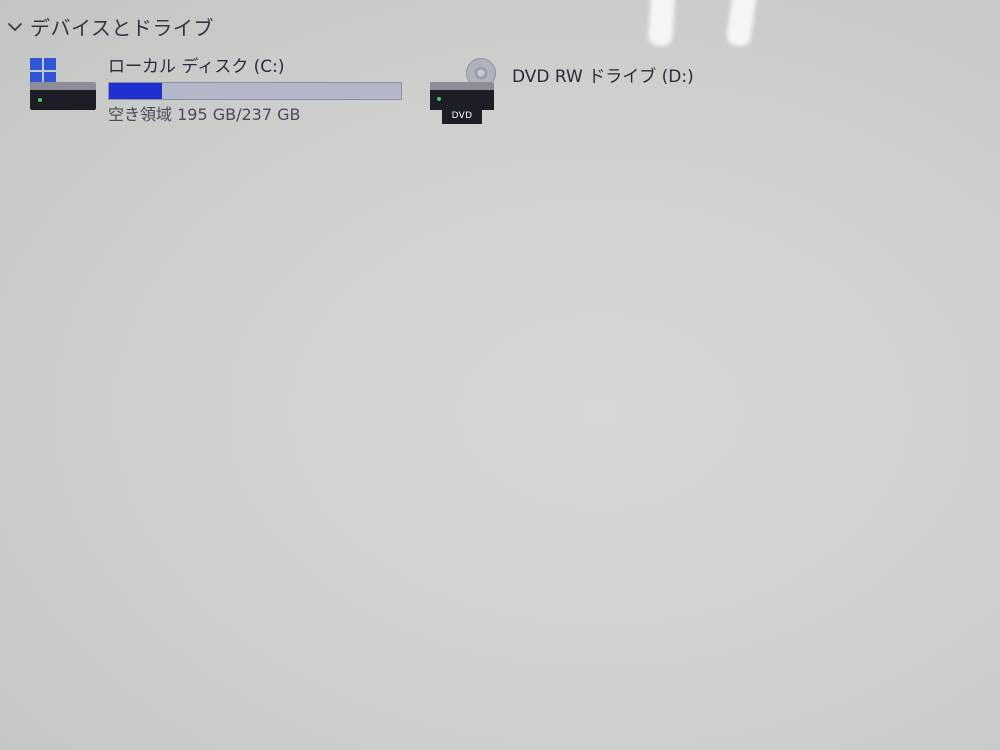 The width and height of the screenshot is (1000, 750). Describe the element at coordinates (464, 91) in the screenshot. I see `dvd-drive-icon: DVD` at that location.